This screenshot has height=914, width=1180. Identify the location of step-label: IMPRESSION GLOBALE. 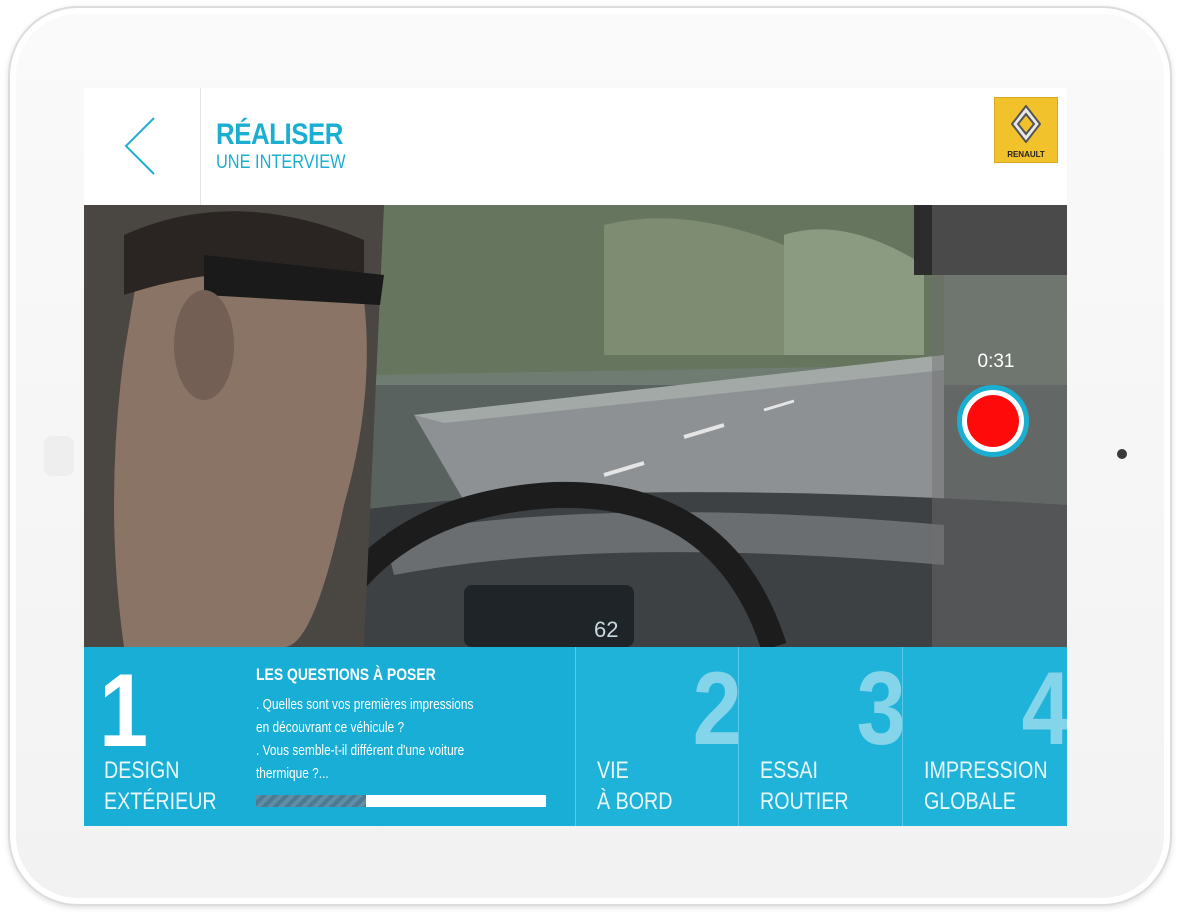
(986, 786).